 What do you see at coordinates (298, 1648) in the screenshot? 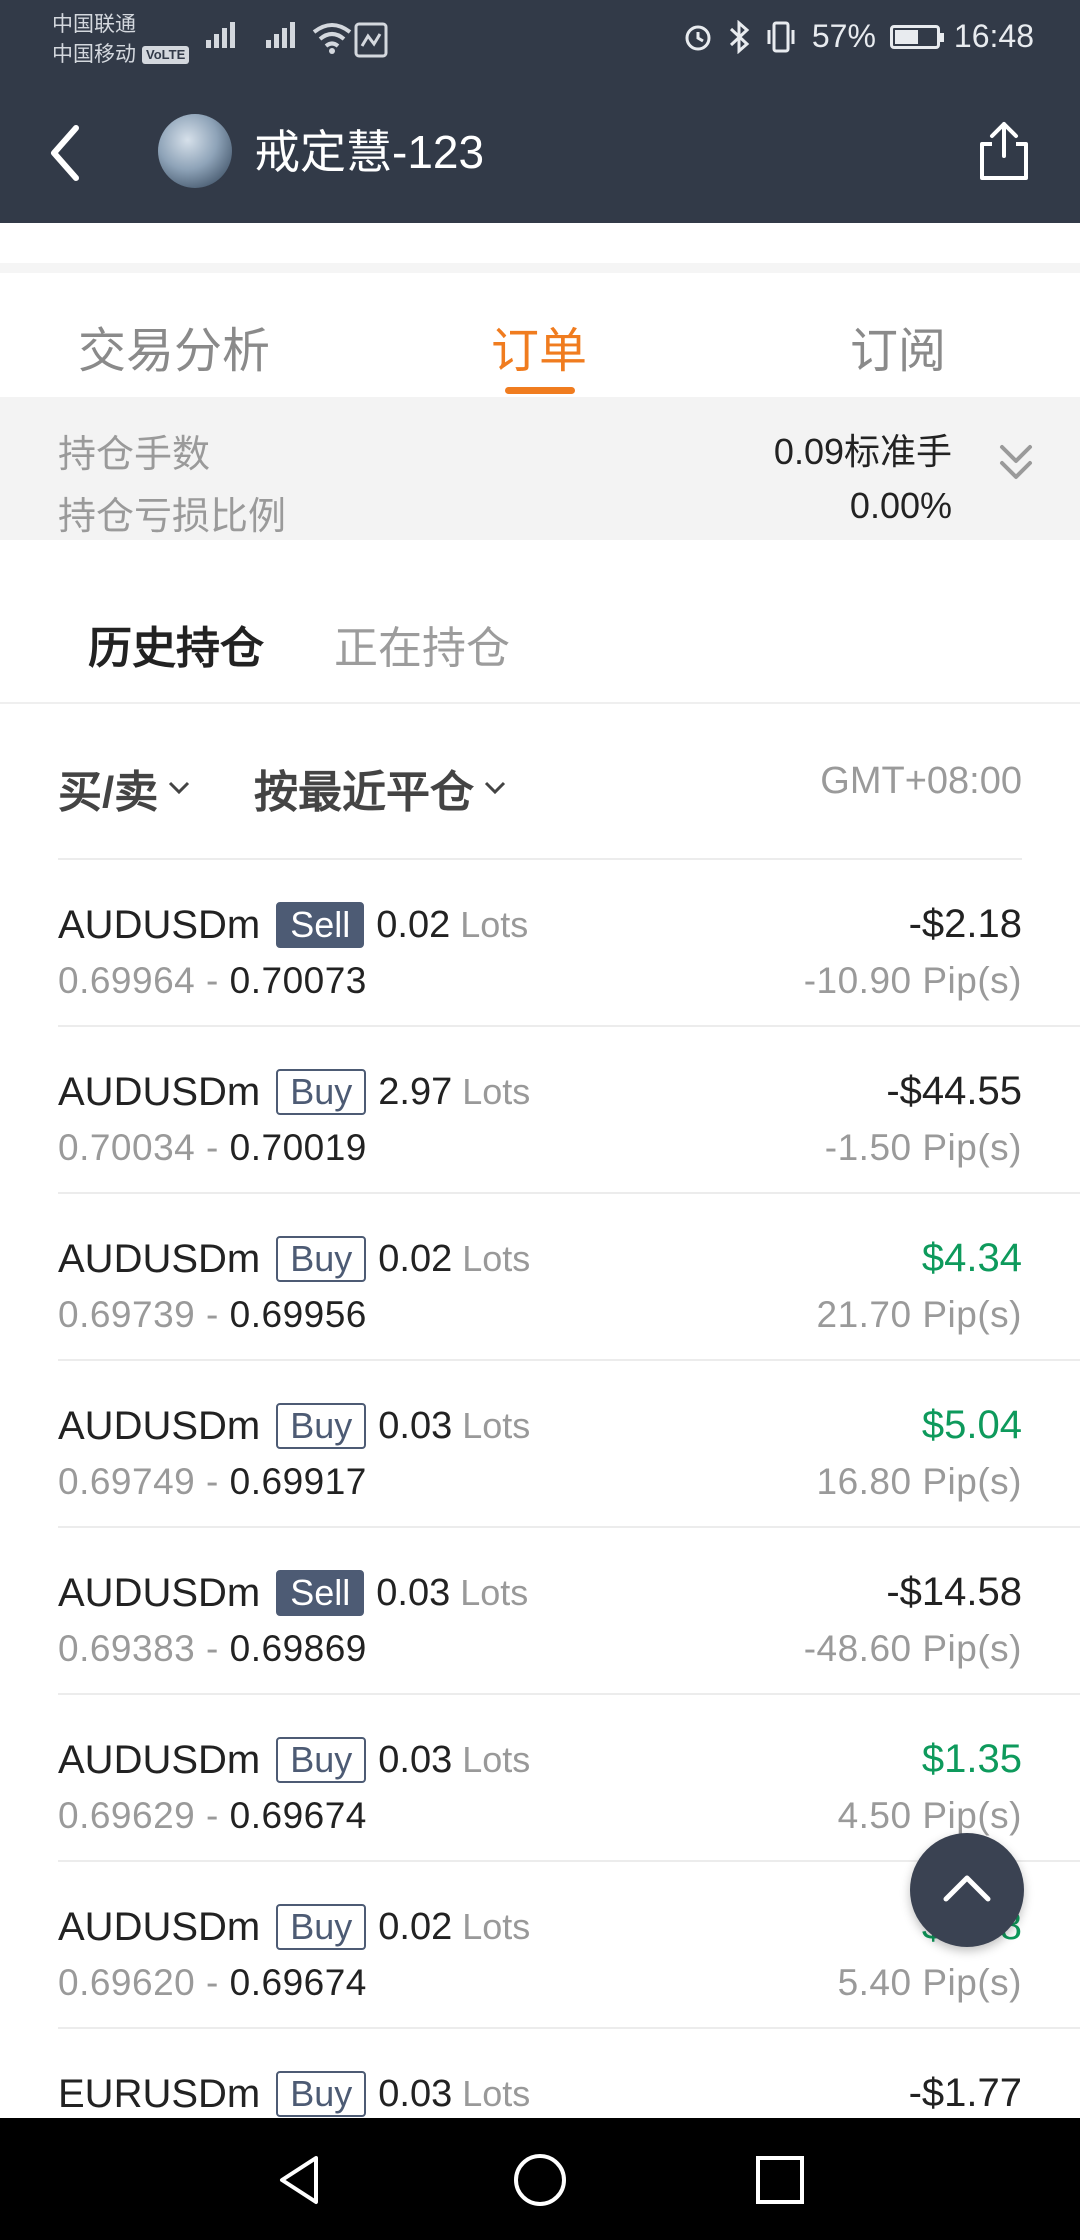
I see `order-close-price: 0.69869` at bounding box center [298, 1648].